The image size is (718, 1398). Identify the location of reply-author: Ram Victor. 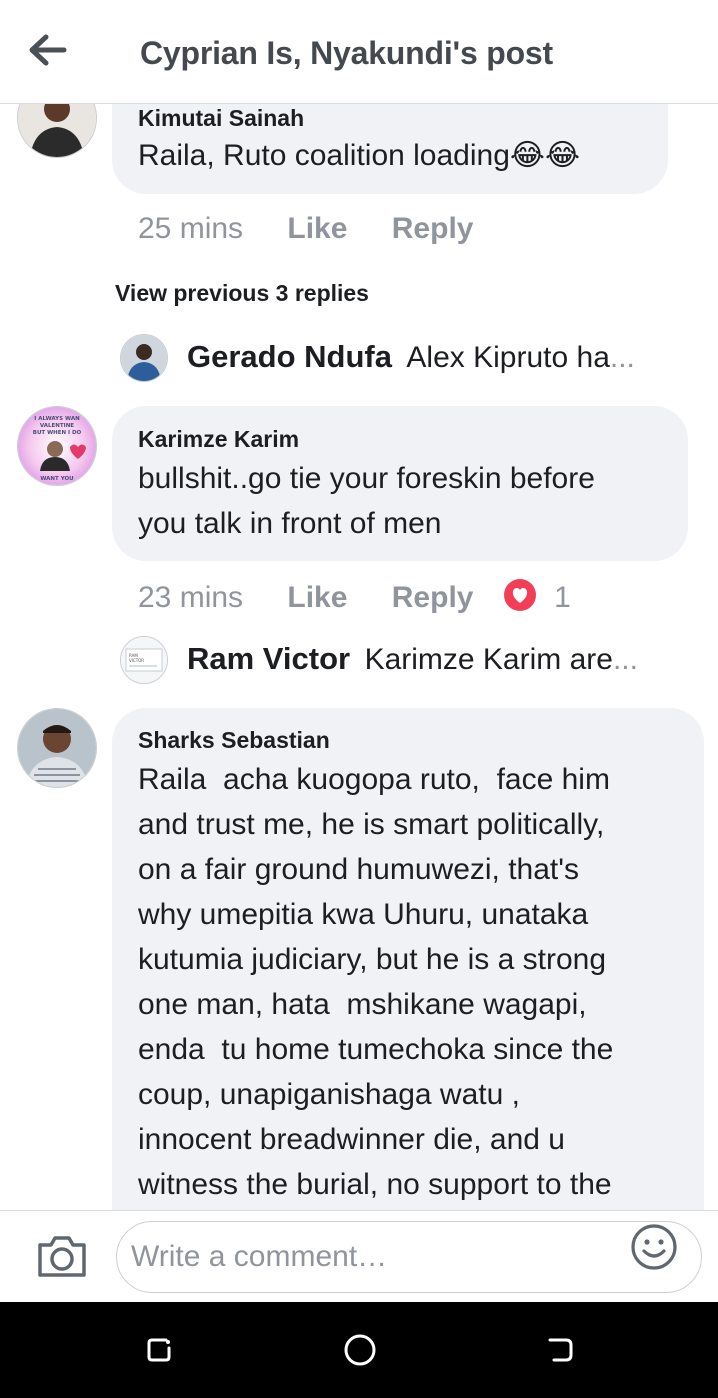
(269, 658).